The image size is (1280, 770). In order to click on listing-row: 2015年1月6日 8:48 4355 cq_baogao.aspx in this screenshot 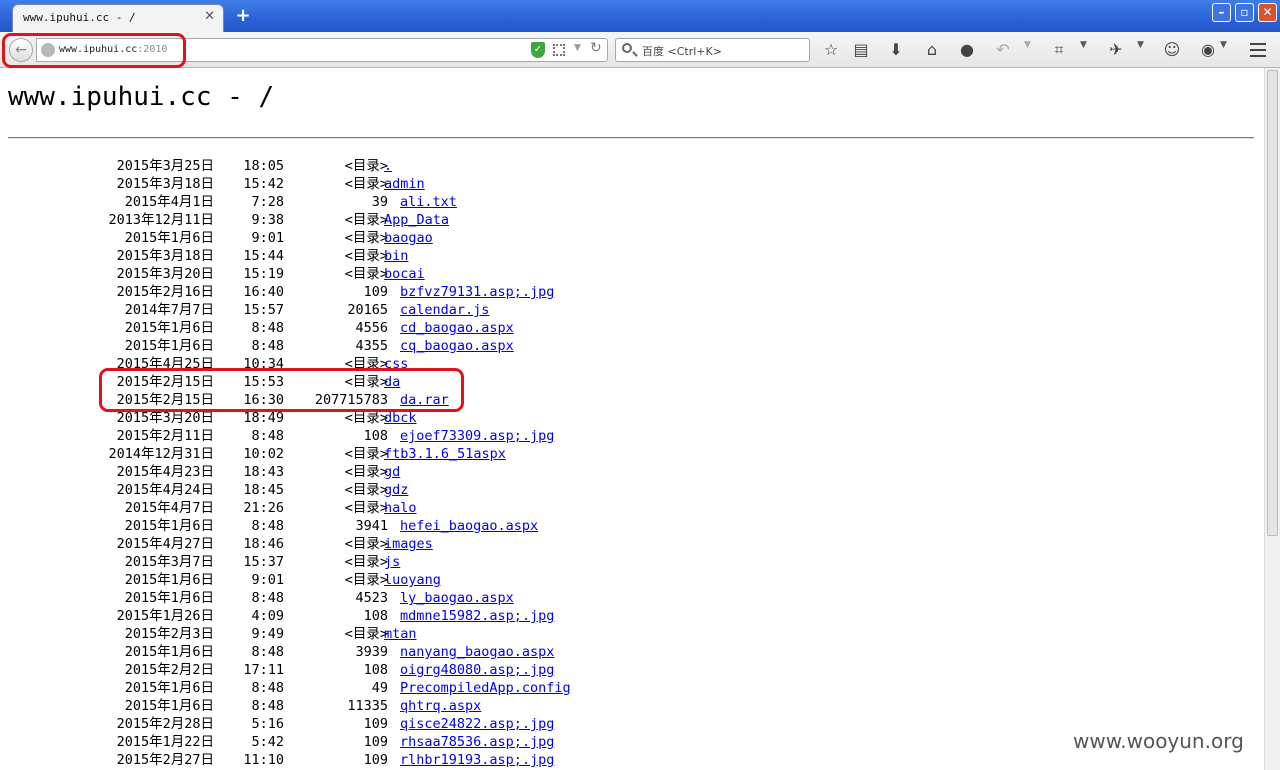, I will do `click(630, 346)`.